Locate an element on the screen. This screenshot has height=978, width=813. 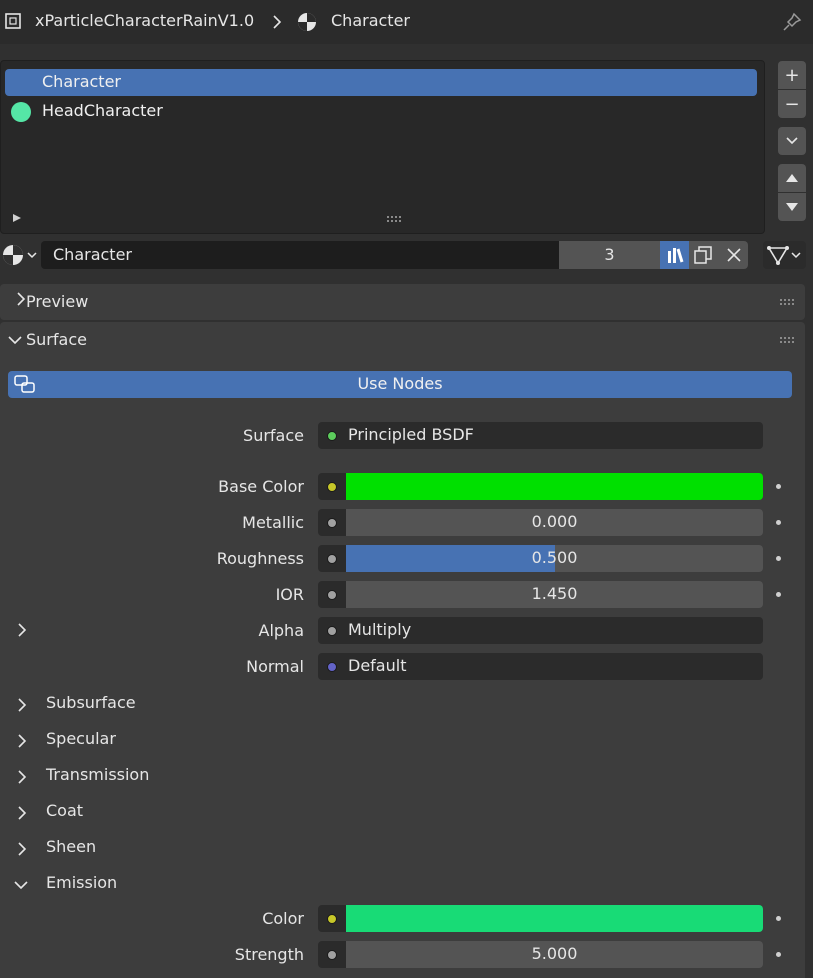
emission-strength-field: 5.000 is located at coordinates (554, 954).